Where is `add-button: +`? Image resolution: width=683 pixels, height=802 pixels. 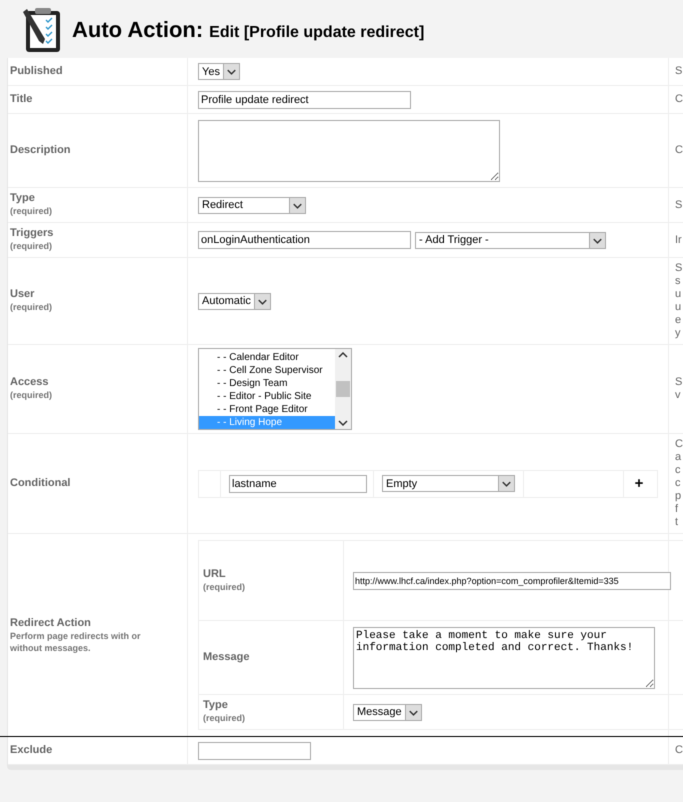 add-button: + is located at coordinates (639, 483).